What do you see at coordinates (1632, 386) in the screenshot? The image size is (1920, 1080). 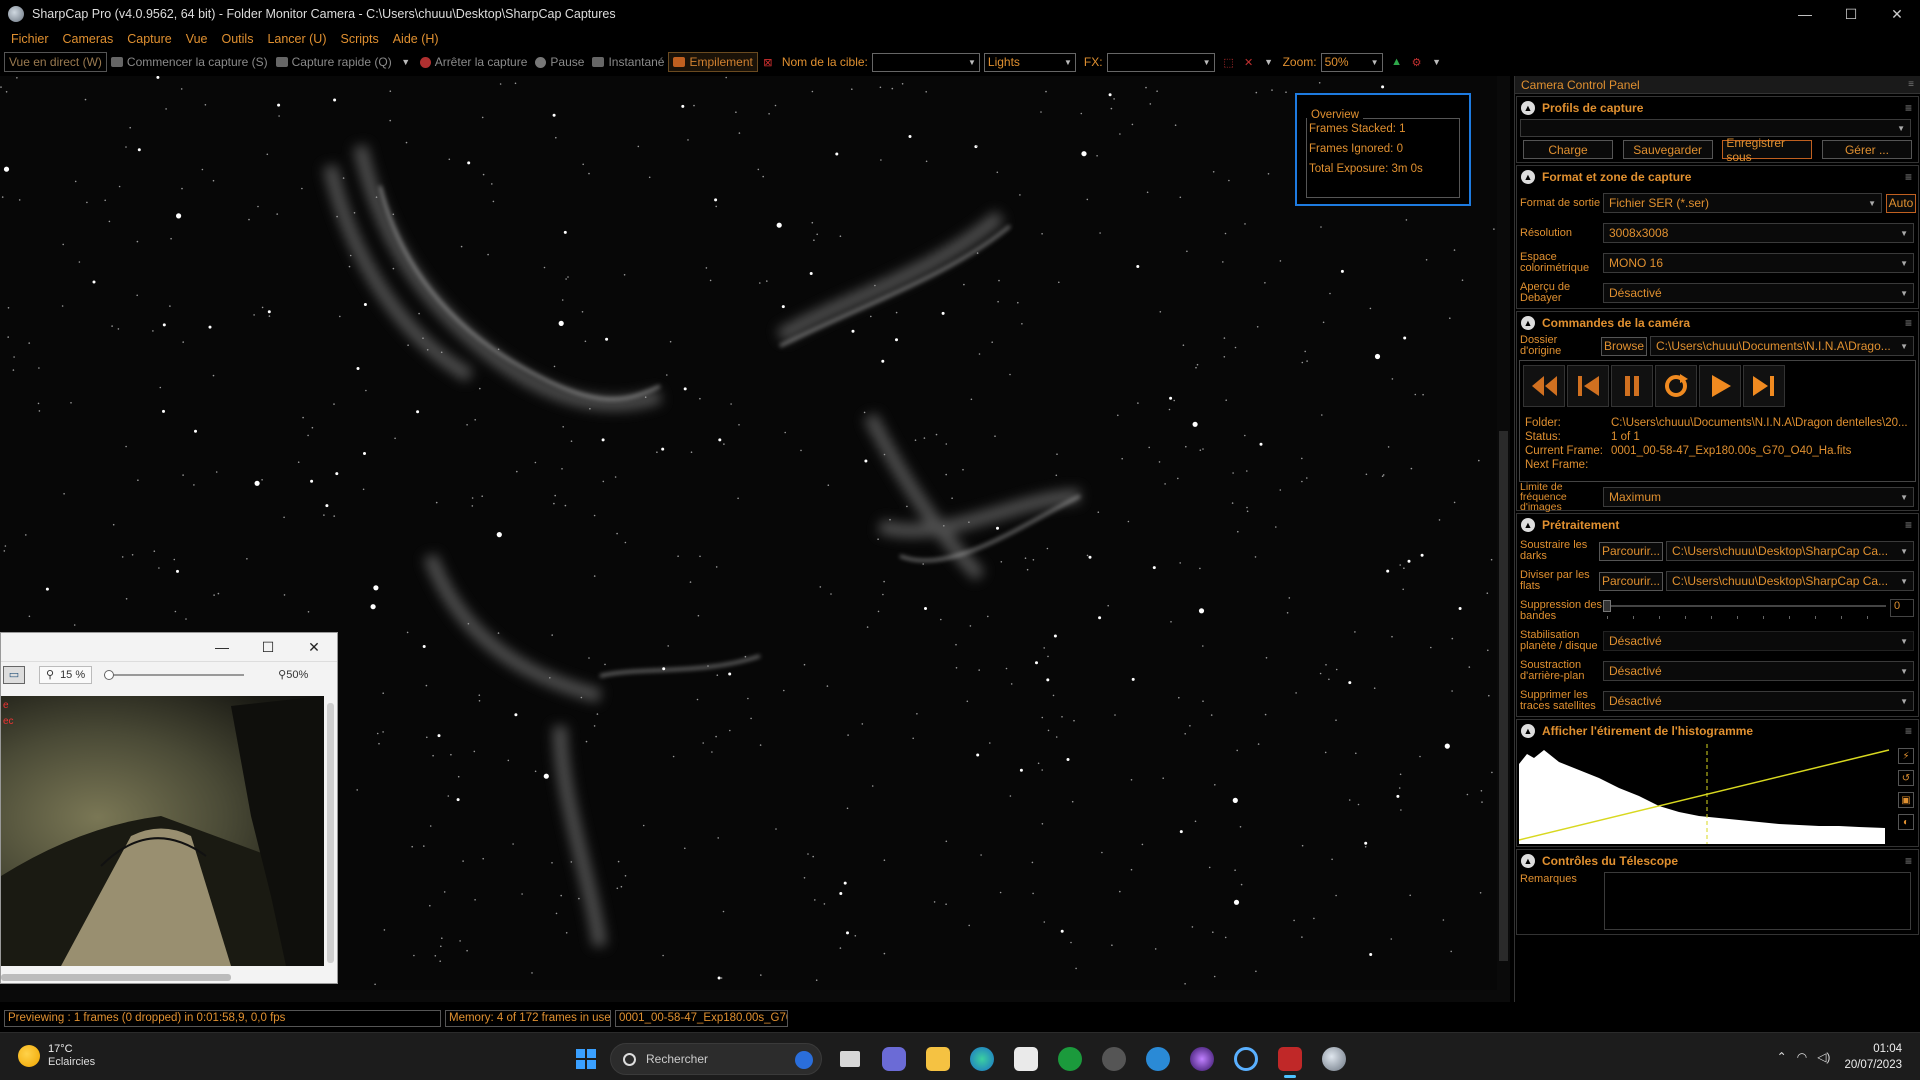 I see `pause-playback-button` at bounding box center [1632, 386].